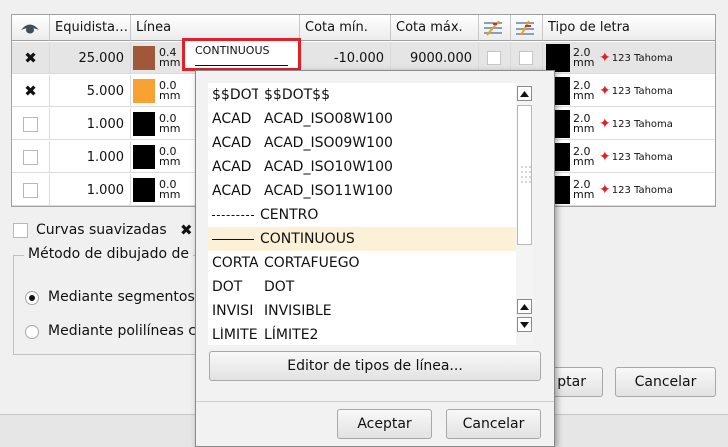  I want to click on scroll-thumb, so click(524, 175).